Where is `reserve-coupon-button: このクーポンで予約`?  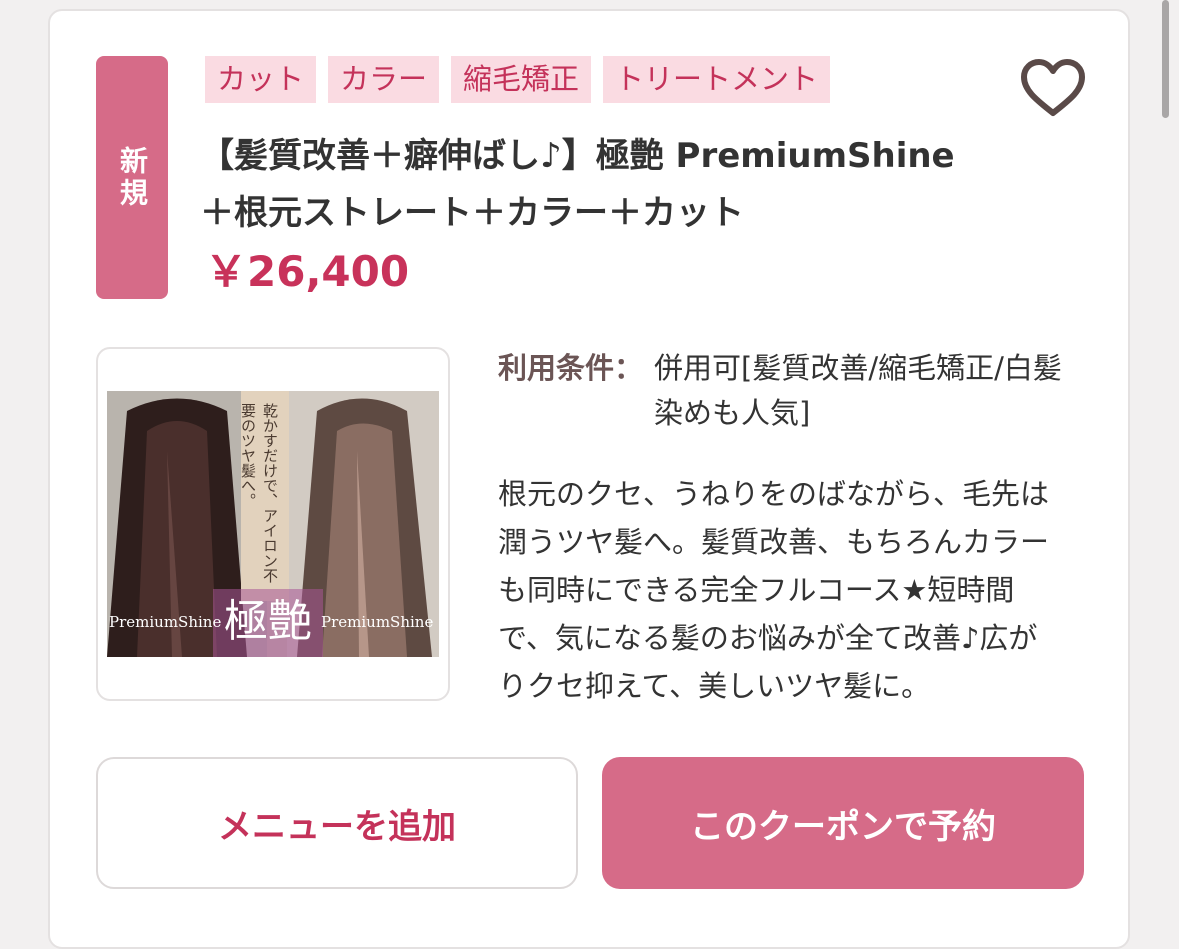 reserve-coupon-button: このクーポンで予約 is located at coordinates (843, 823).